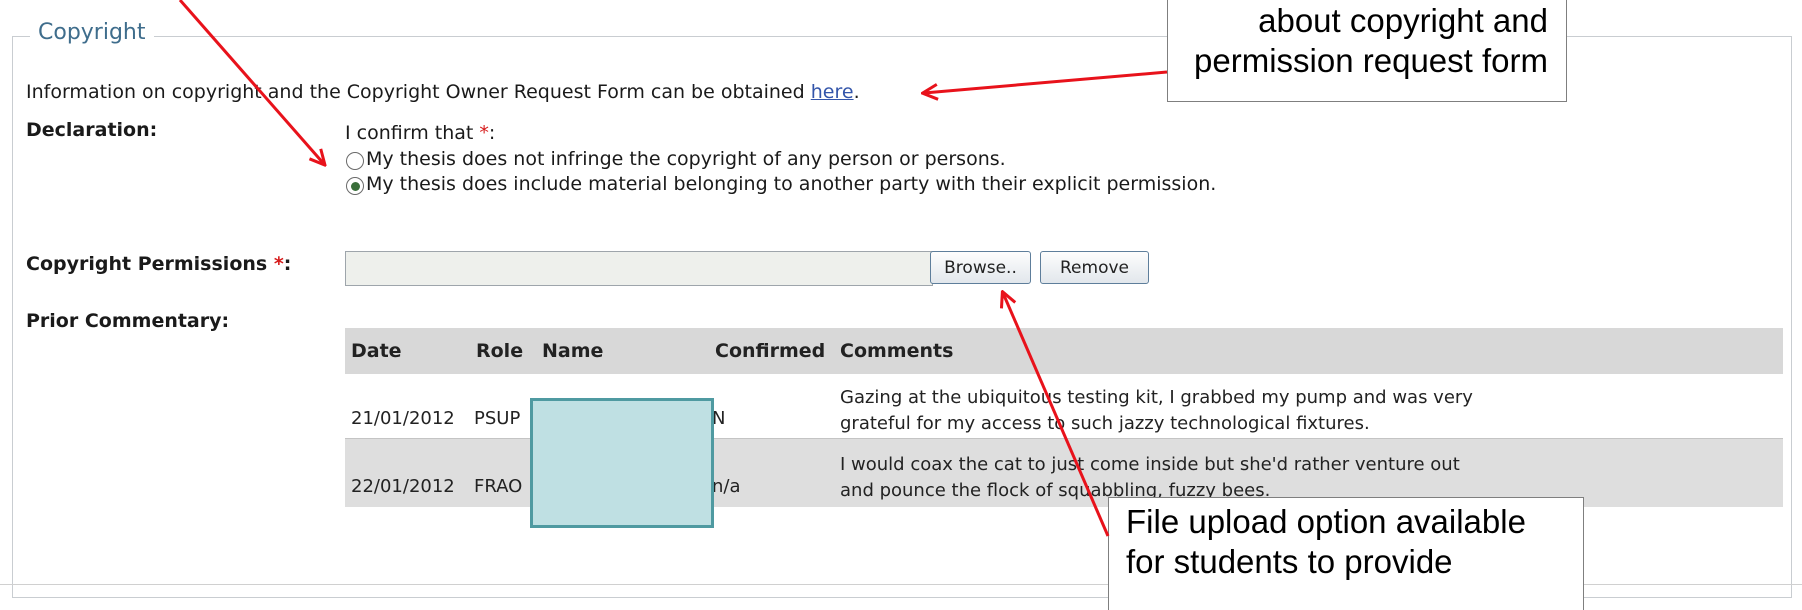 The height and width of the screenshot is (610, 1802). What do you see at coordinates (1056, 415) in the screenshot?
I see `arrow-to-browse` at bounding box center [1056, 415].